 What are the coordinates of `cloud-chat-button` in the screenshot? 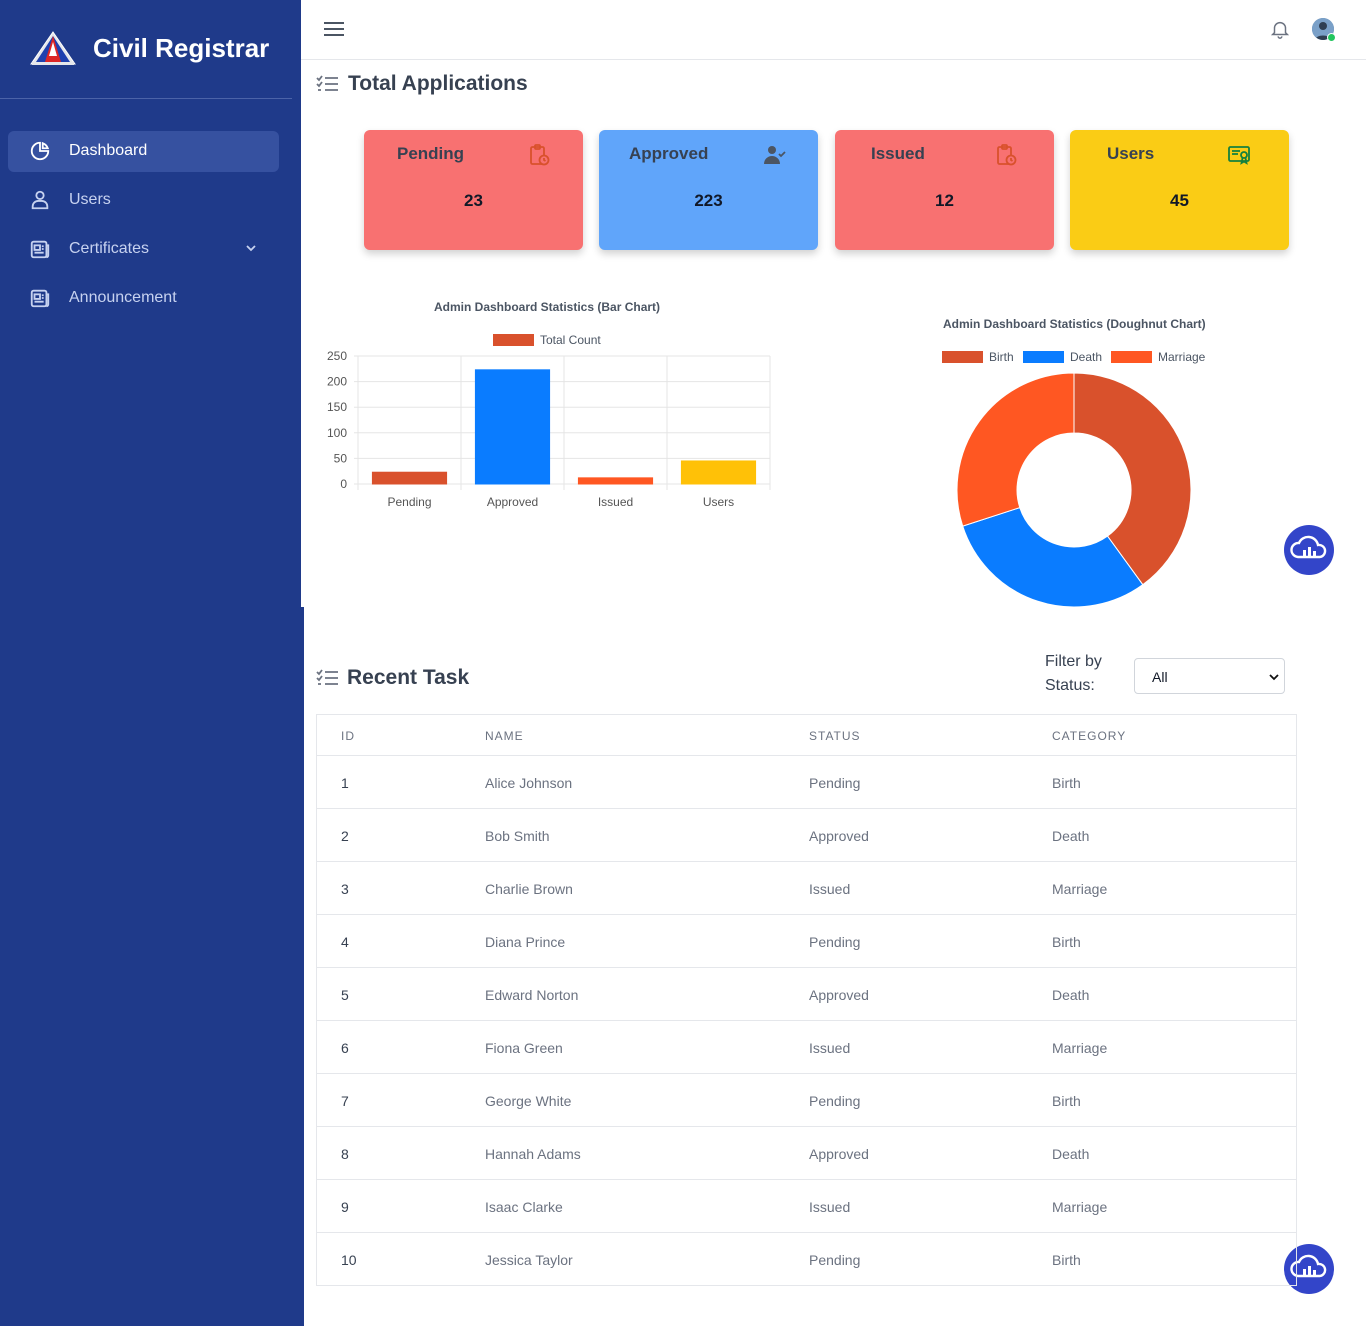 It's located at (1309, 550).